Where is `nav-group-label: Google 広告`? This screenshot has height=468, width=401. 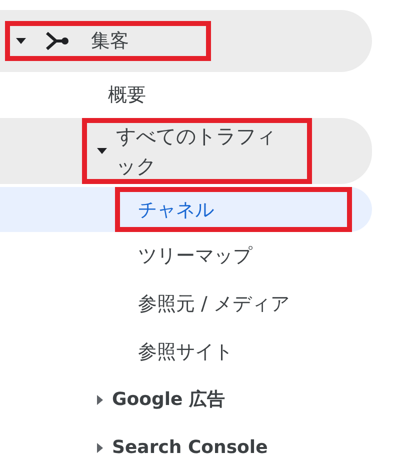 nav-group-label: Google 広告 is located at coordinates (169, 400).